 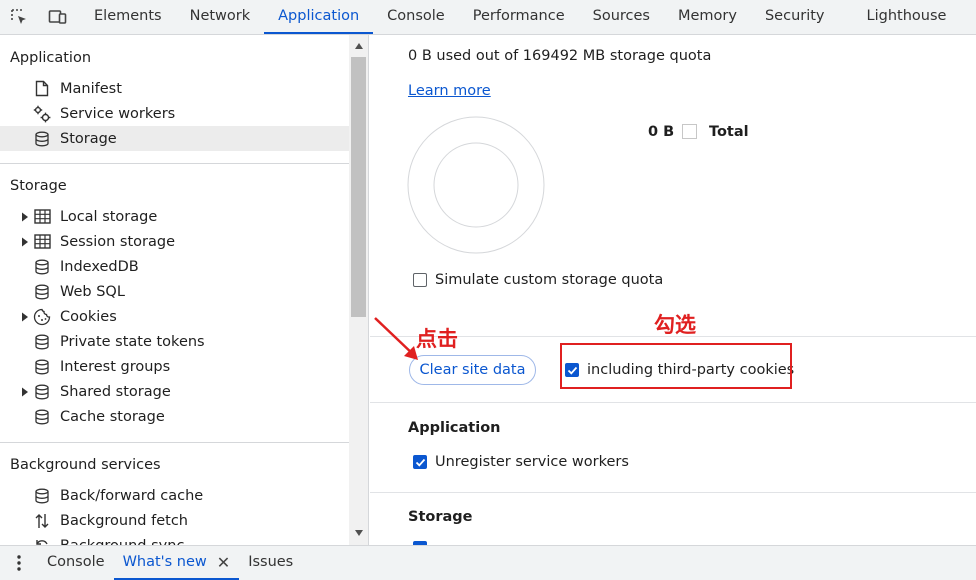 I want to click on sidebar-item-interest-groups: Interest groups, so click(x=174, y=366).